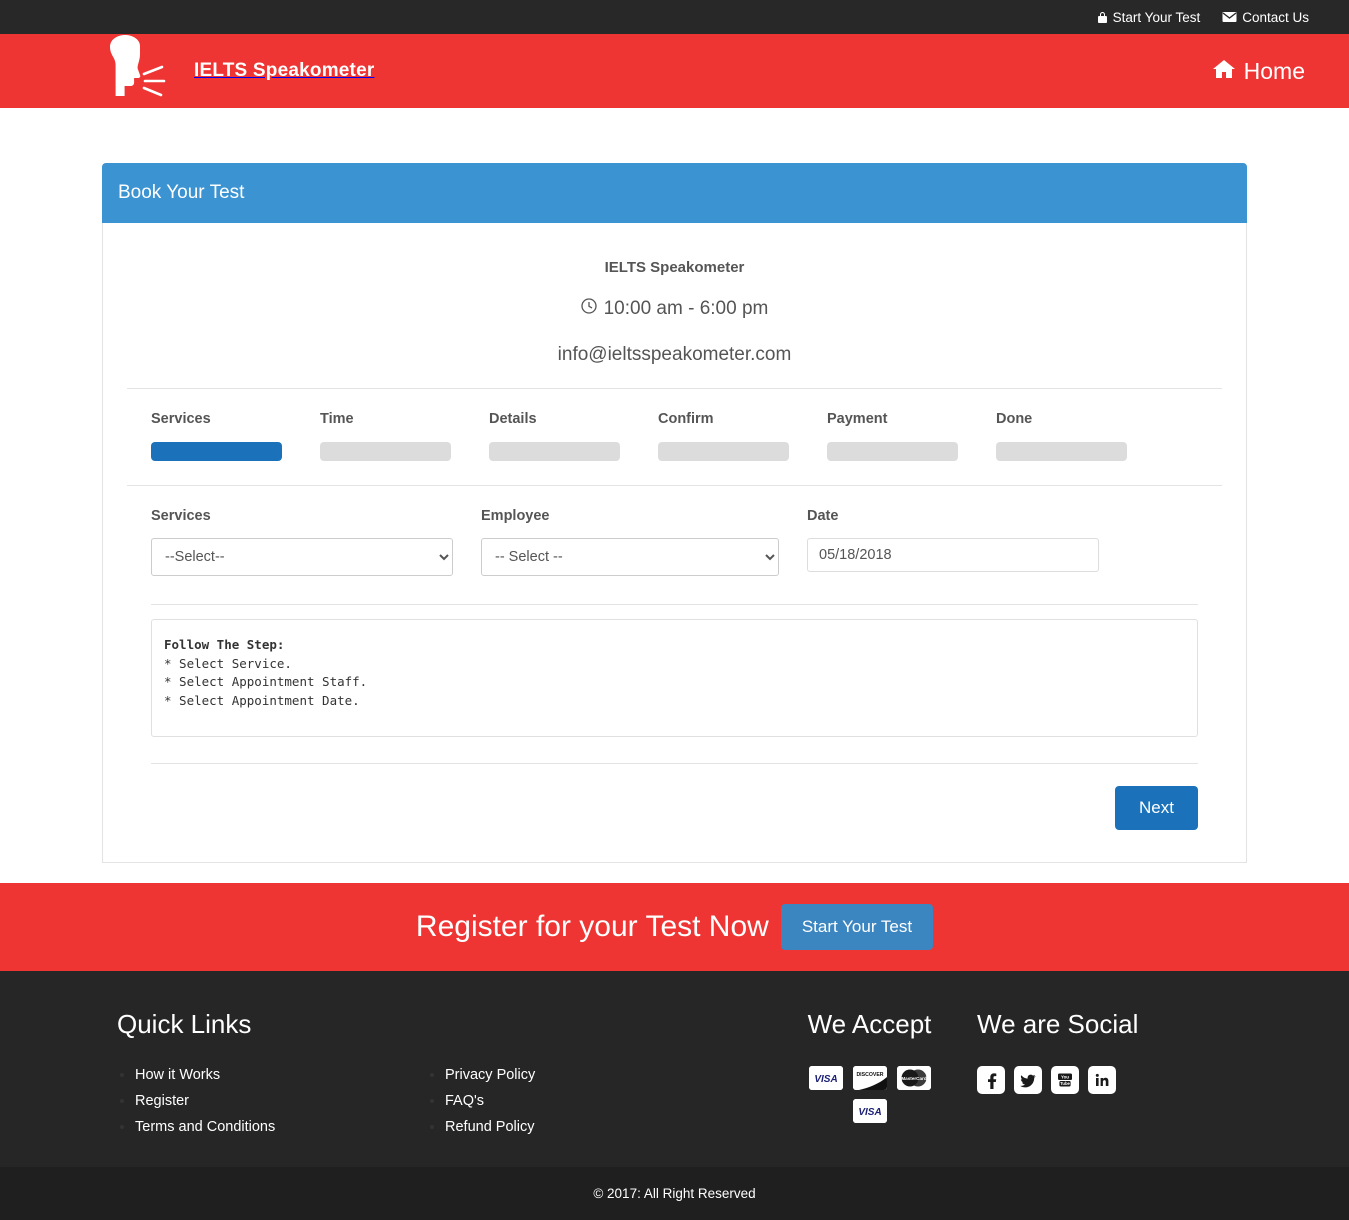 The height and width of the screenshot is (1220, 1349). What do you see at coordinates (184, 1024) in the screenshot?
I see `quick-links-title: Quick Links` at bounding box center [184, 1024].